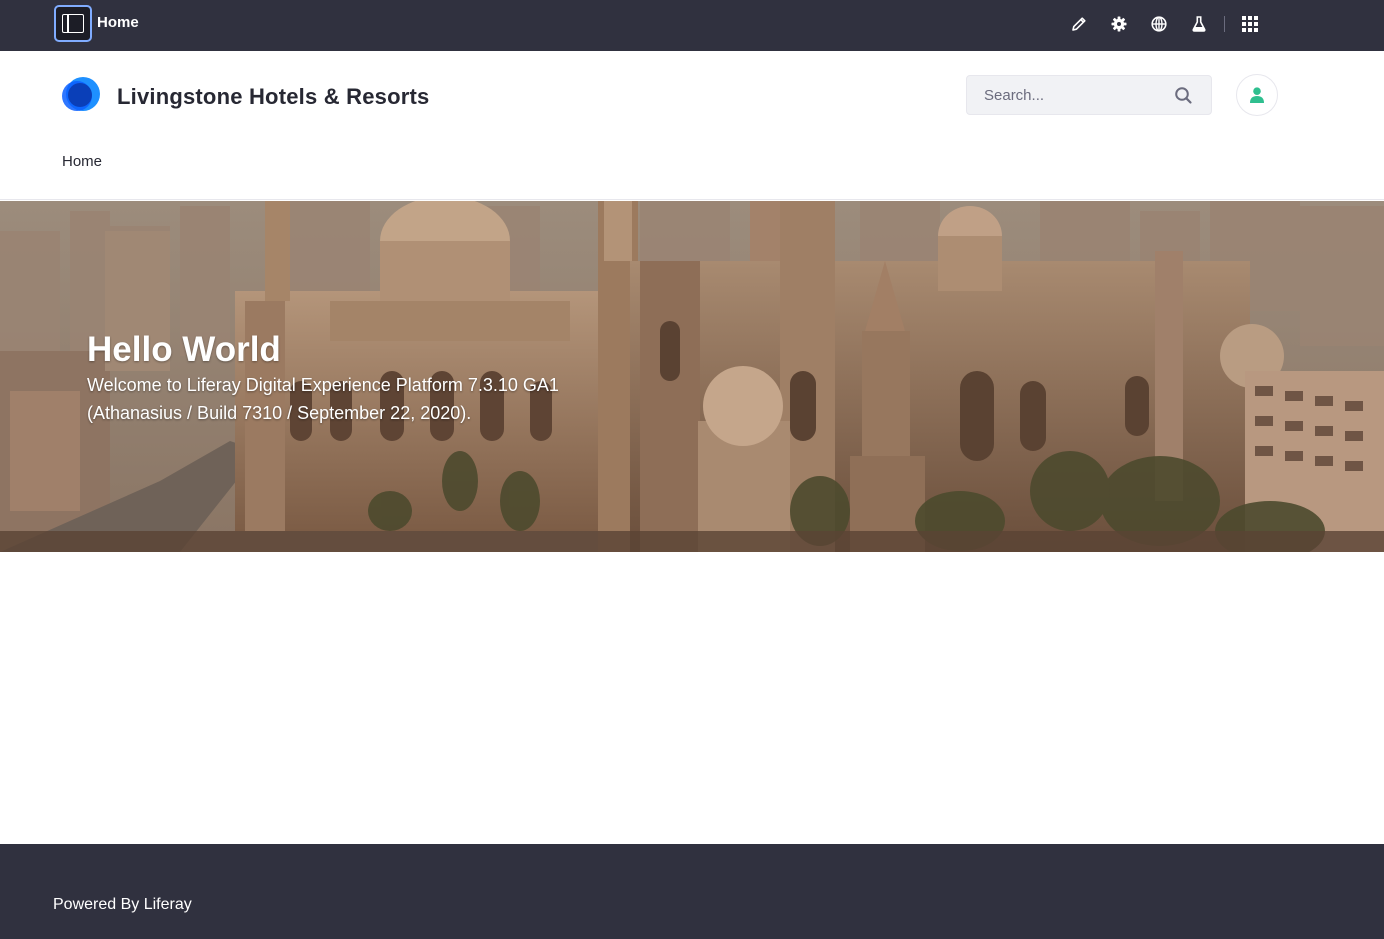  I want to click on search-bar, so click(1089, 95).